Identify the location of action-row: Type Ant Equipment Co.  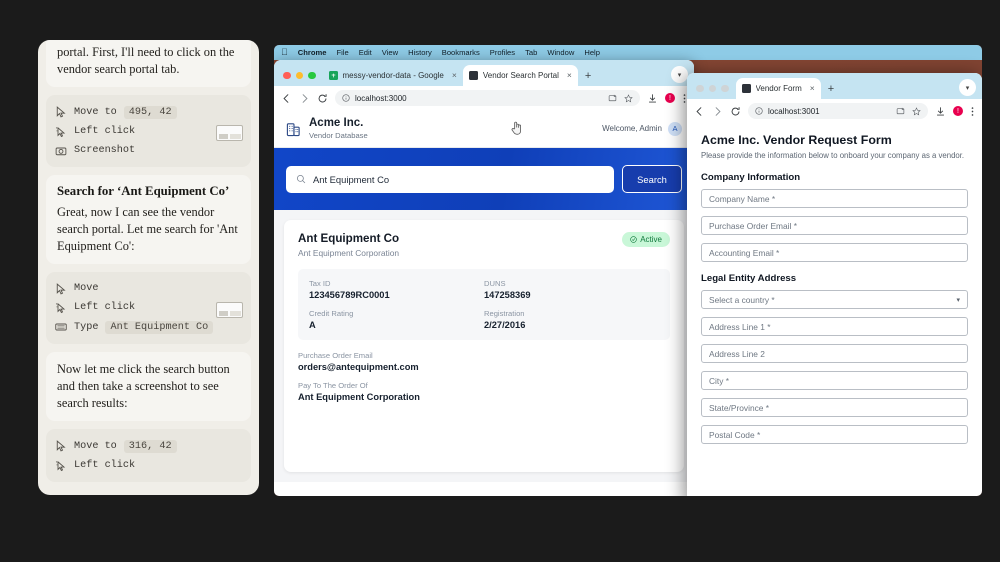
(149, 319).